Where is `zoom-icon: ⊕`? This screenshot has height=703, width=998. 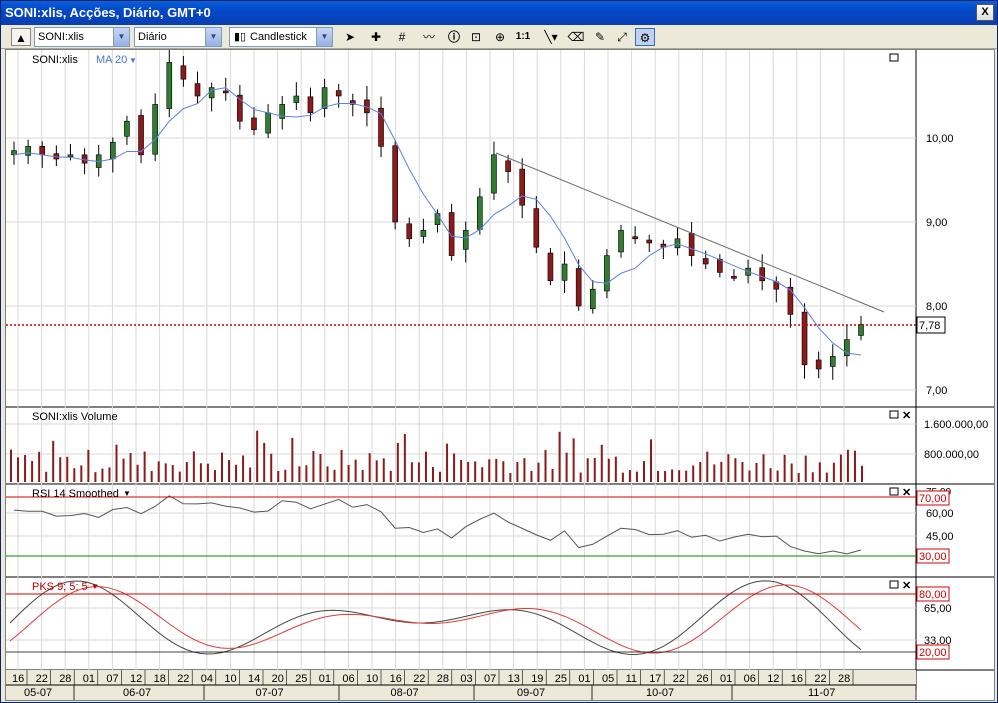
zoom-icon: ⊕ is located at coordinates (500, 37).